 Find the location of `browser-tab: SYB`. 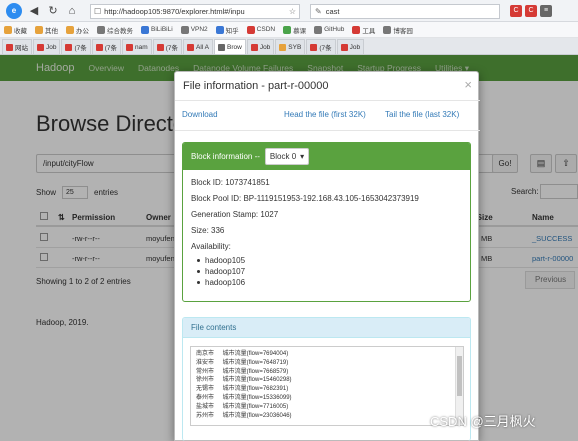

browser-tab: SYB is located at coordinates (290, 46).